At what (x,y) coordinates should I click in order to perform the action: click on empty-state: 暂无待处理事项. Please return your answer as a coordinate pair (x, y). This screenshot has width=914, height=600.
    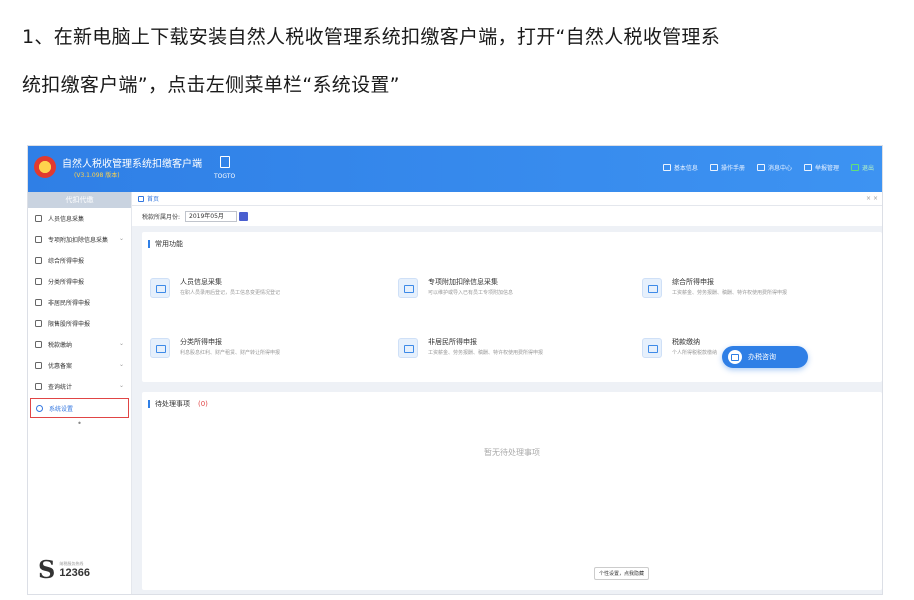
    Looking at the image, I should click on (512, 452).